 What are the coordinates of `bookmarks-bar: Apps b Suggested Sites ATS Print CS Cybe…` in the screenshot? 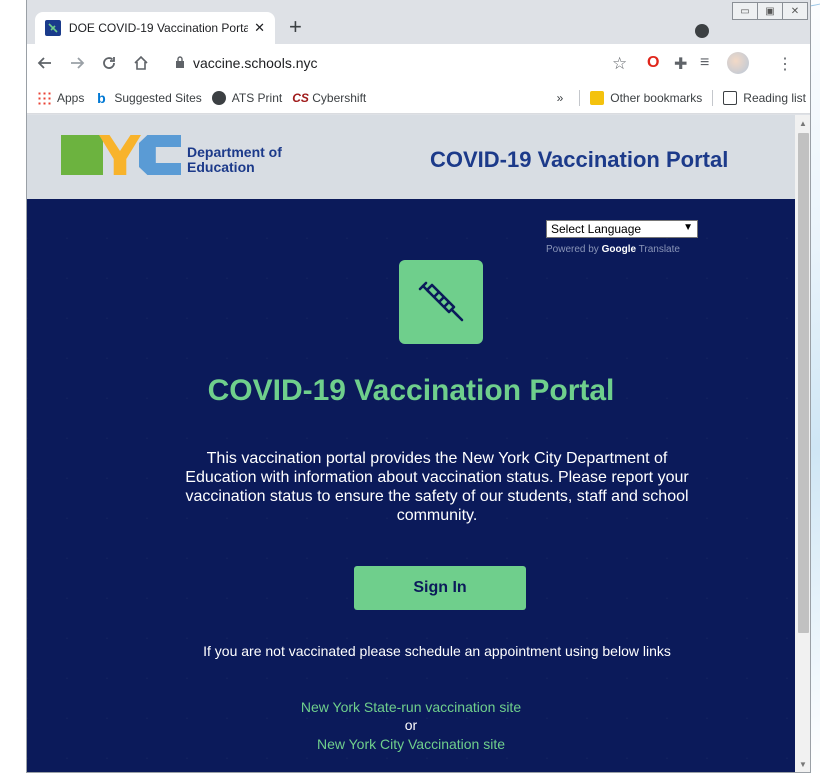 It's located at (418, 98).